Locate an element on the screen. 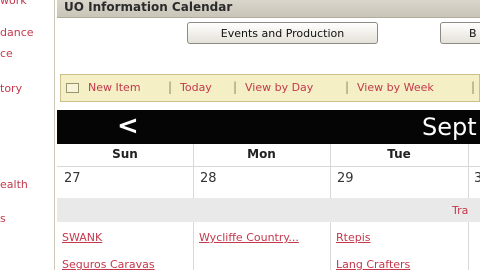  second-button: B is located at coordinates (460, 33).